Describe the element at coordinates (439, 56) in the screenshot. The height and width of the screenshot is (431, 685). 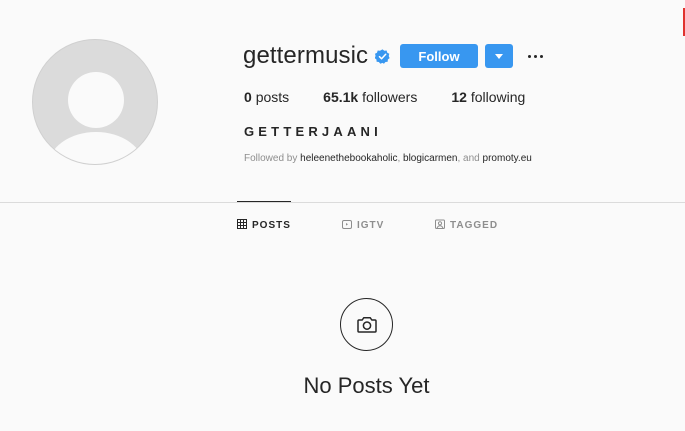
I see `follow-button: Follow` at that location.